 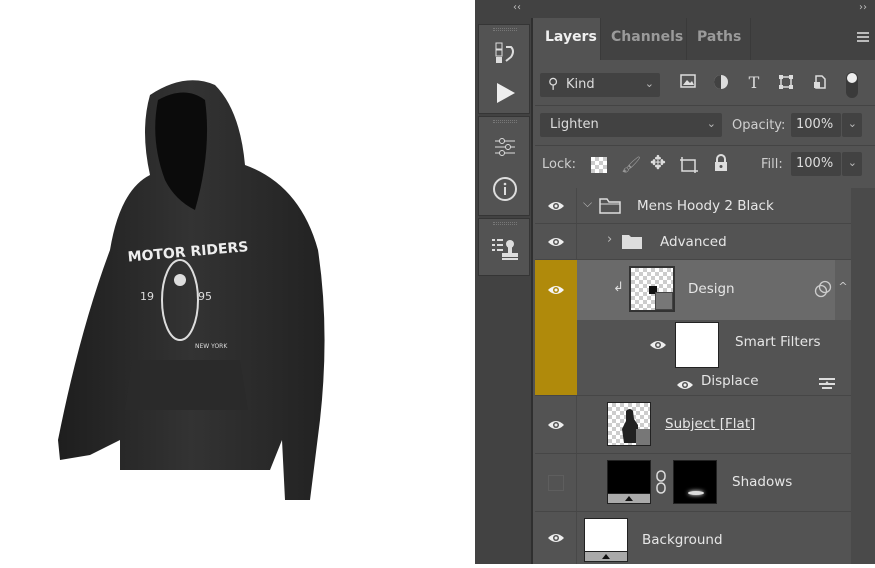 I want to click on layer-name: Design, so click(x=711, y=289).